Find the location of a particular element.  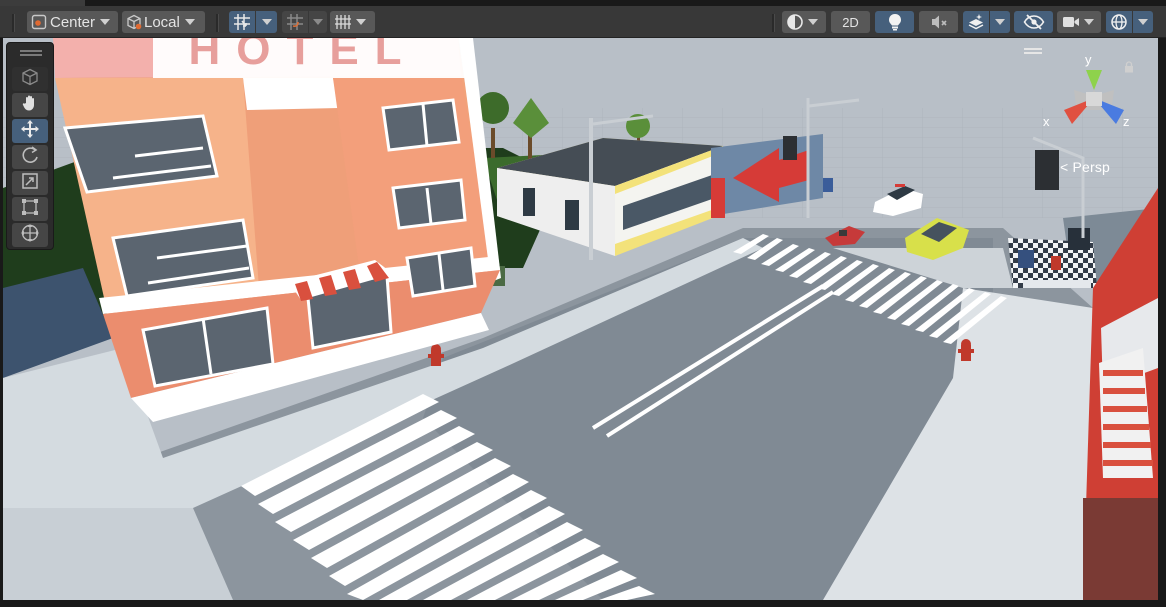

grid-visibility-dropdown is located at coordinates (352, 22).